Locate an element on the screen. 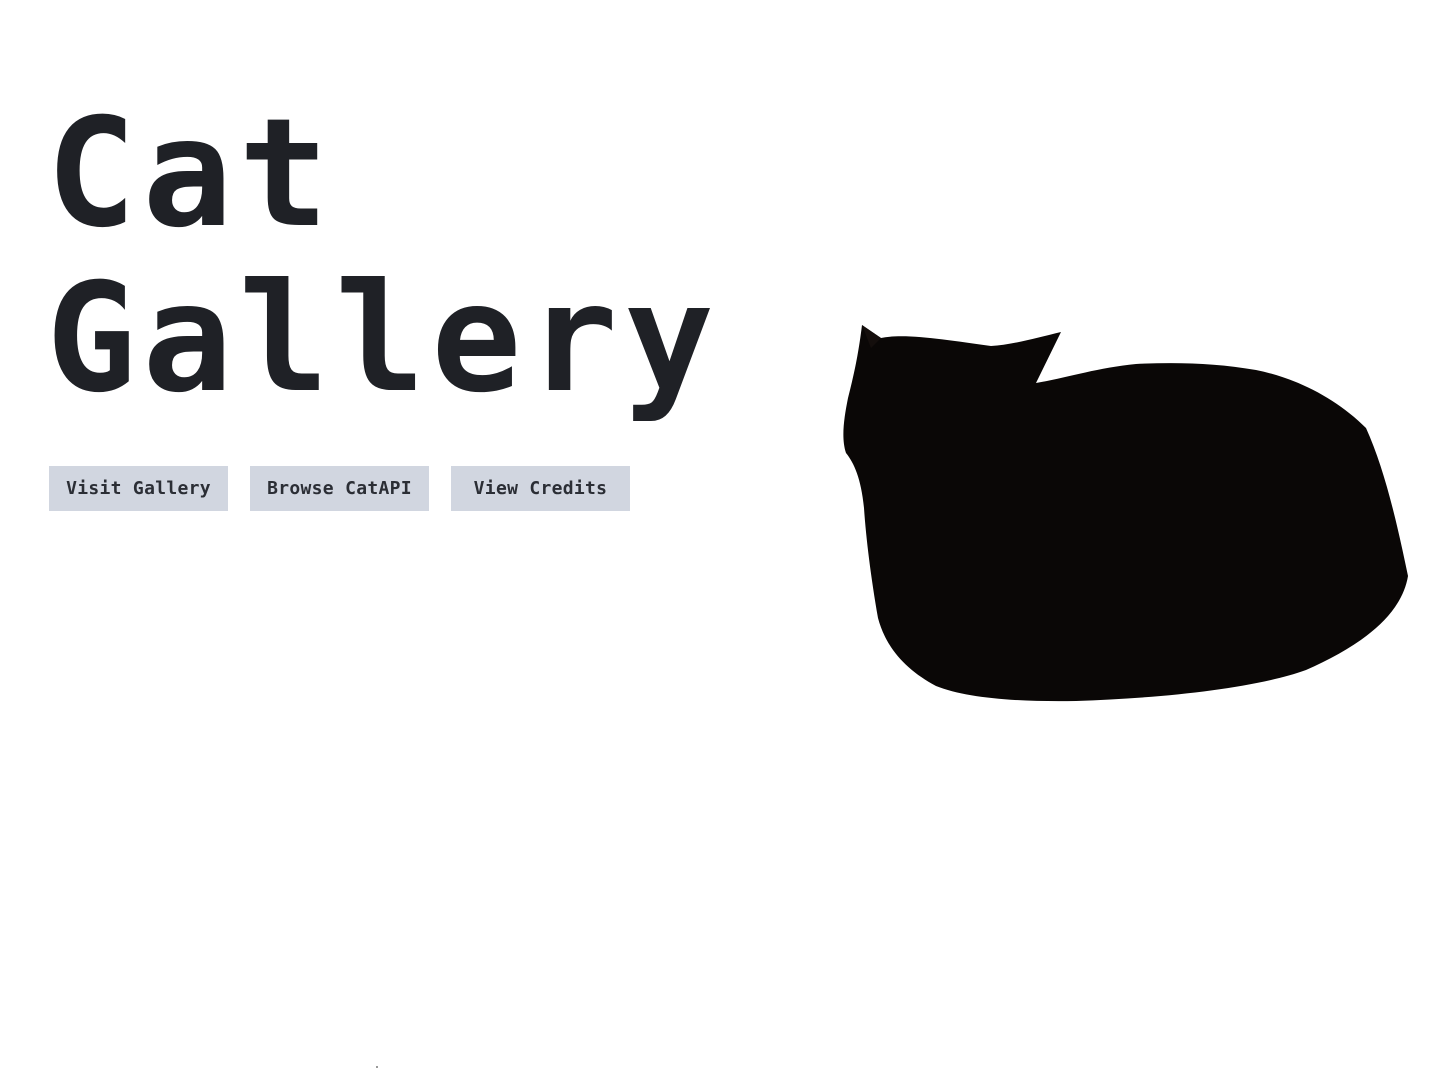 The width and height of the screenshot is (1430, 1072). browse-catapi-button: Browse CatAPI is located at coordinates (339, 488).